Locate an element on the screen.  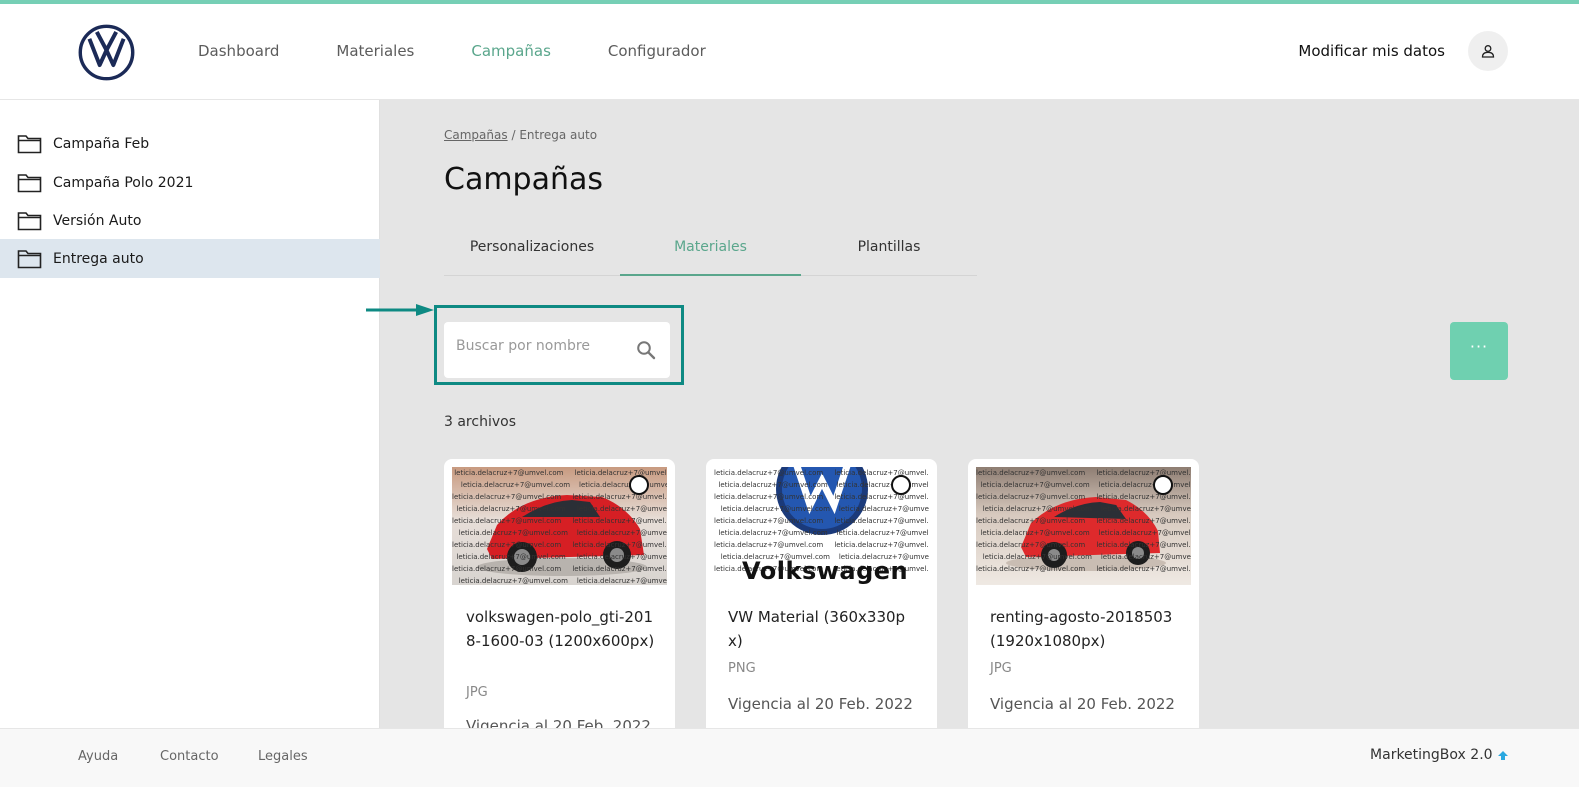
breadcrumb-parent-link: Campañas is located at coordinates (476, 135).